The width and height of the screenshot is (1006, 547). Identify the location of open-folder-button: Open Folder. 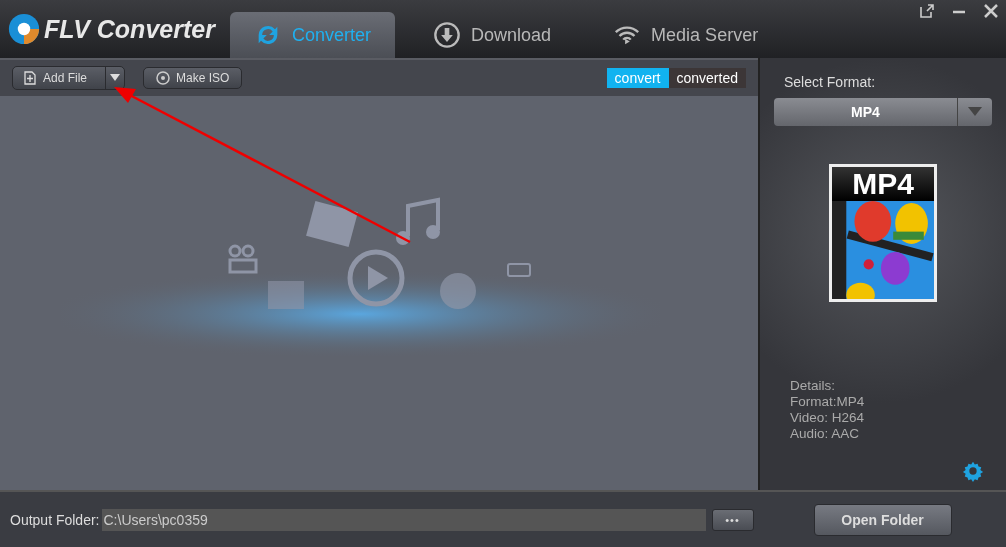
(882, 519).